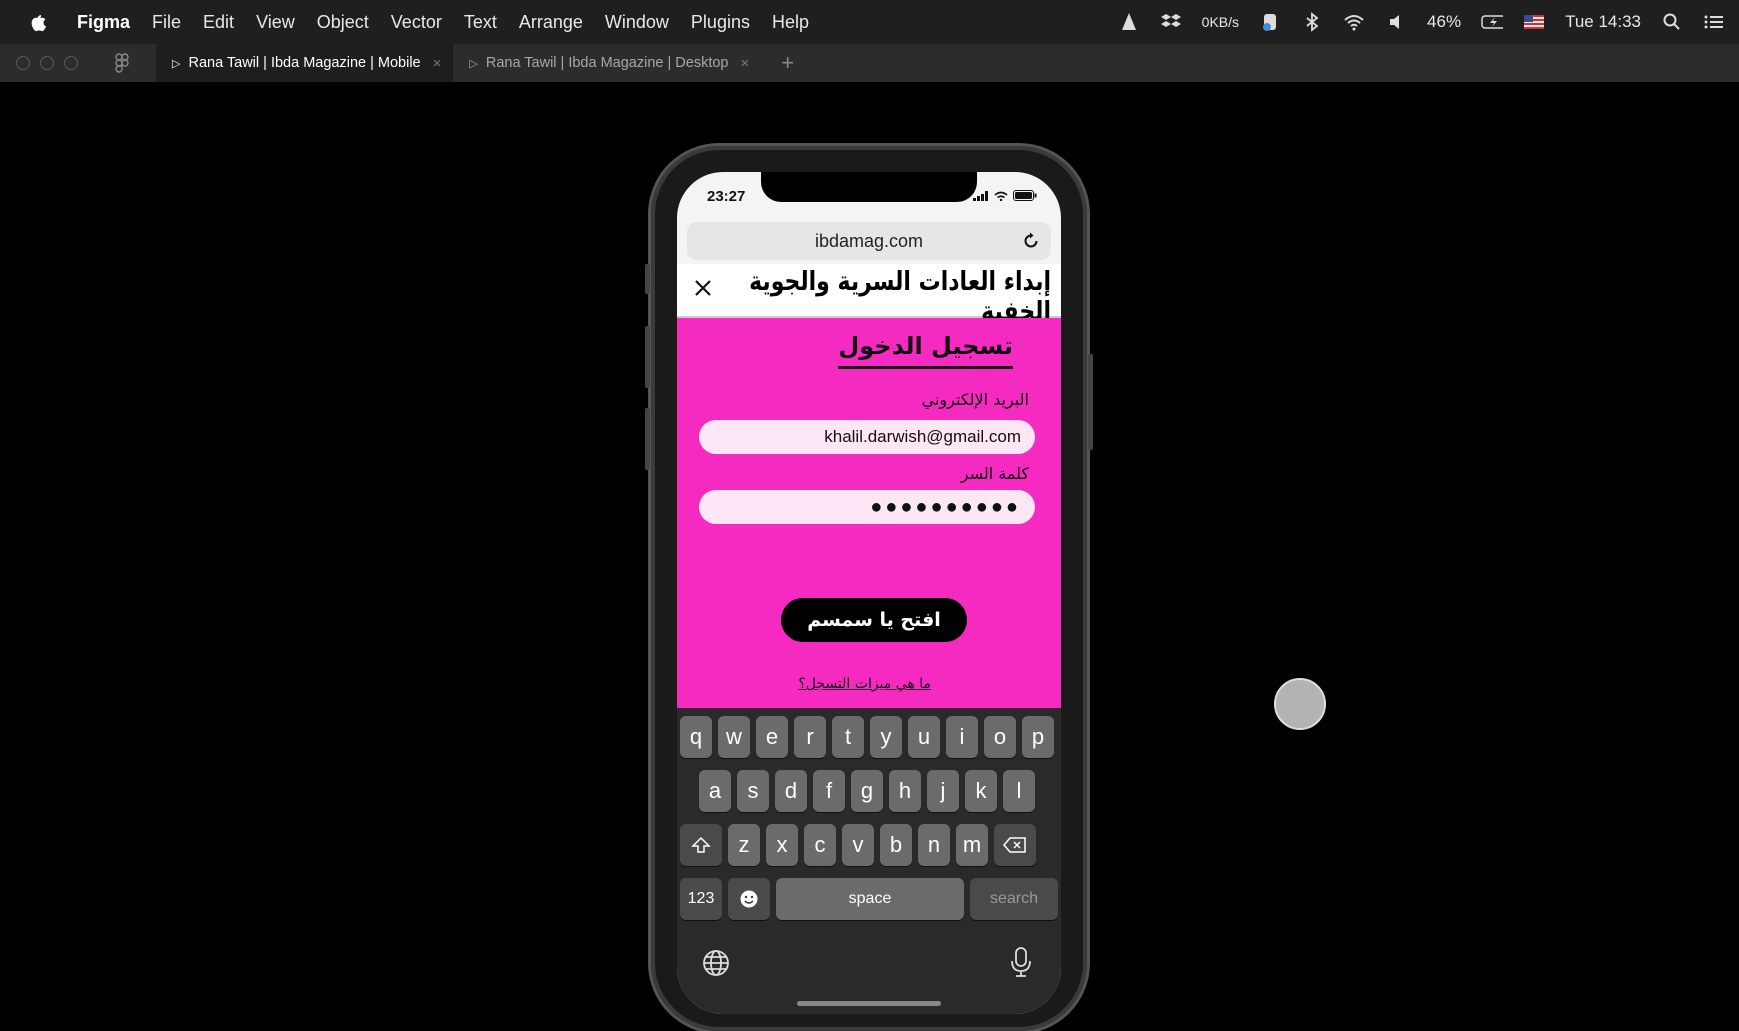  What do you see at coordinates (994, 473) in the screenshot?
I see `password-label: كلمة السر` at bounding box center [994, 473].